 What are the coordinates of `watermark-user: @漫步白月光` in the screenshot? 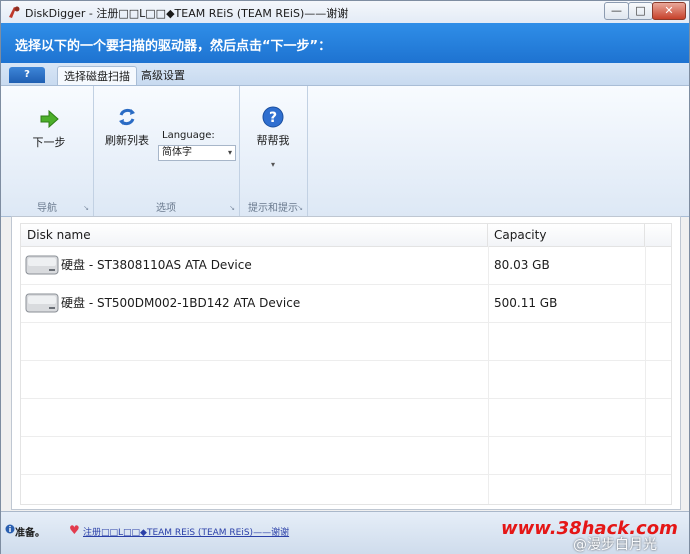 It's located at (615, 545).